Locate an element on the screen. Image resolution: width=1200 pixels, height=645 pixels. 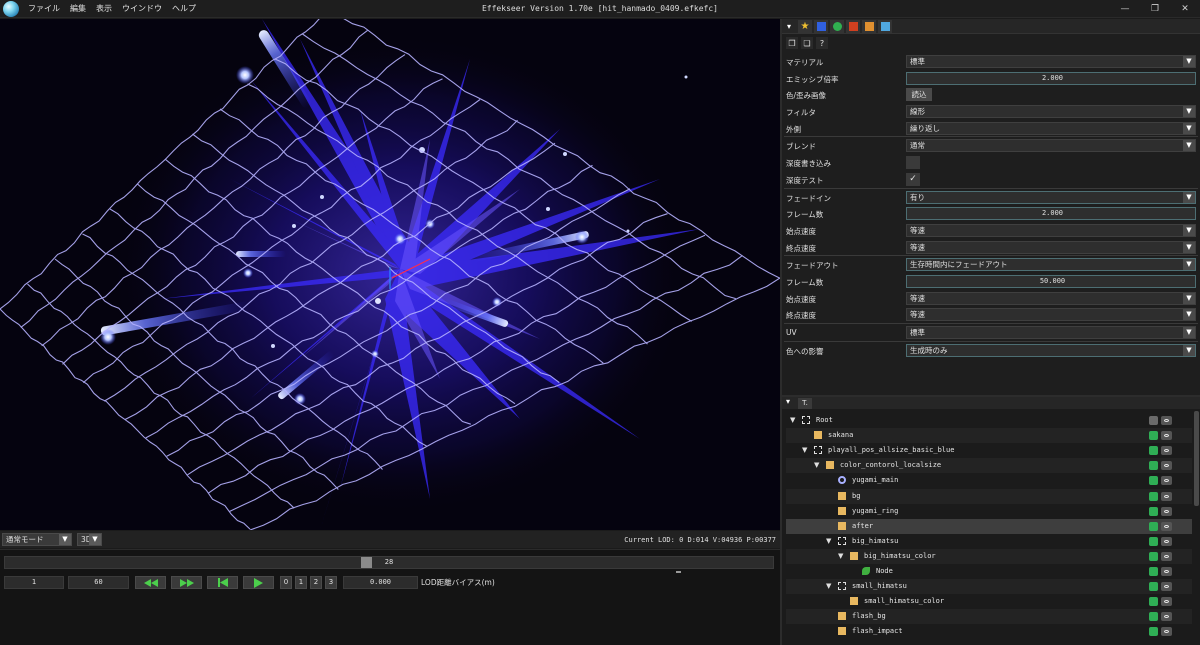
property-checkbox: ✓ is located at coordinates (913, 179).